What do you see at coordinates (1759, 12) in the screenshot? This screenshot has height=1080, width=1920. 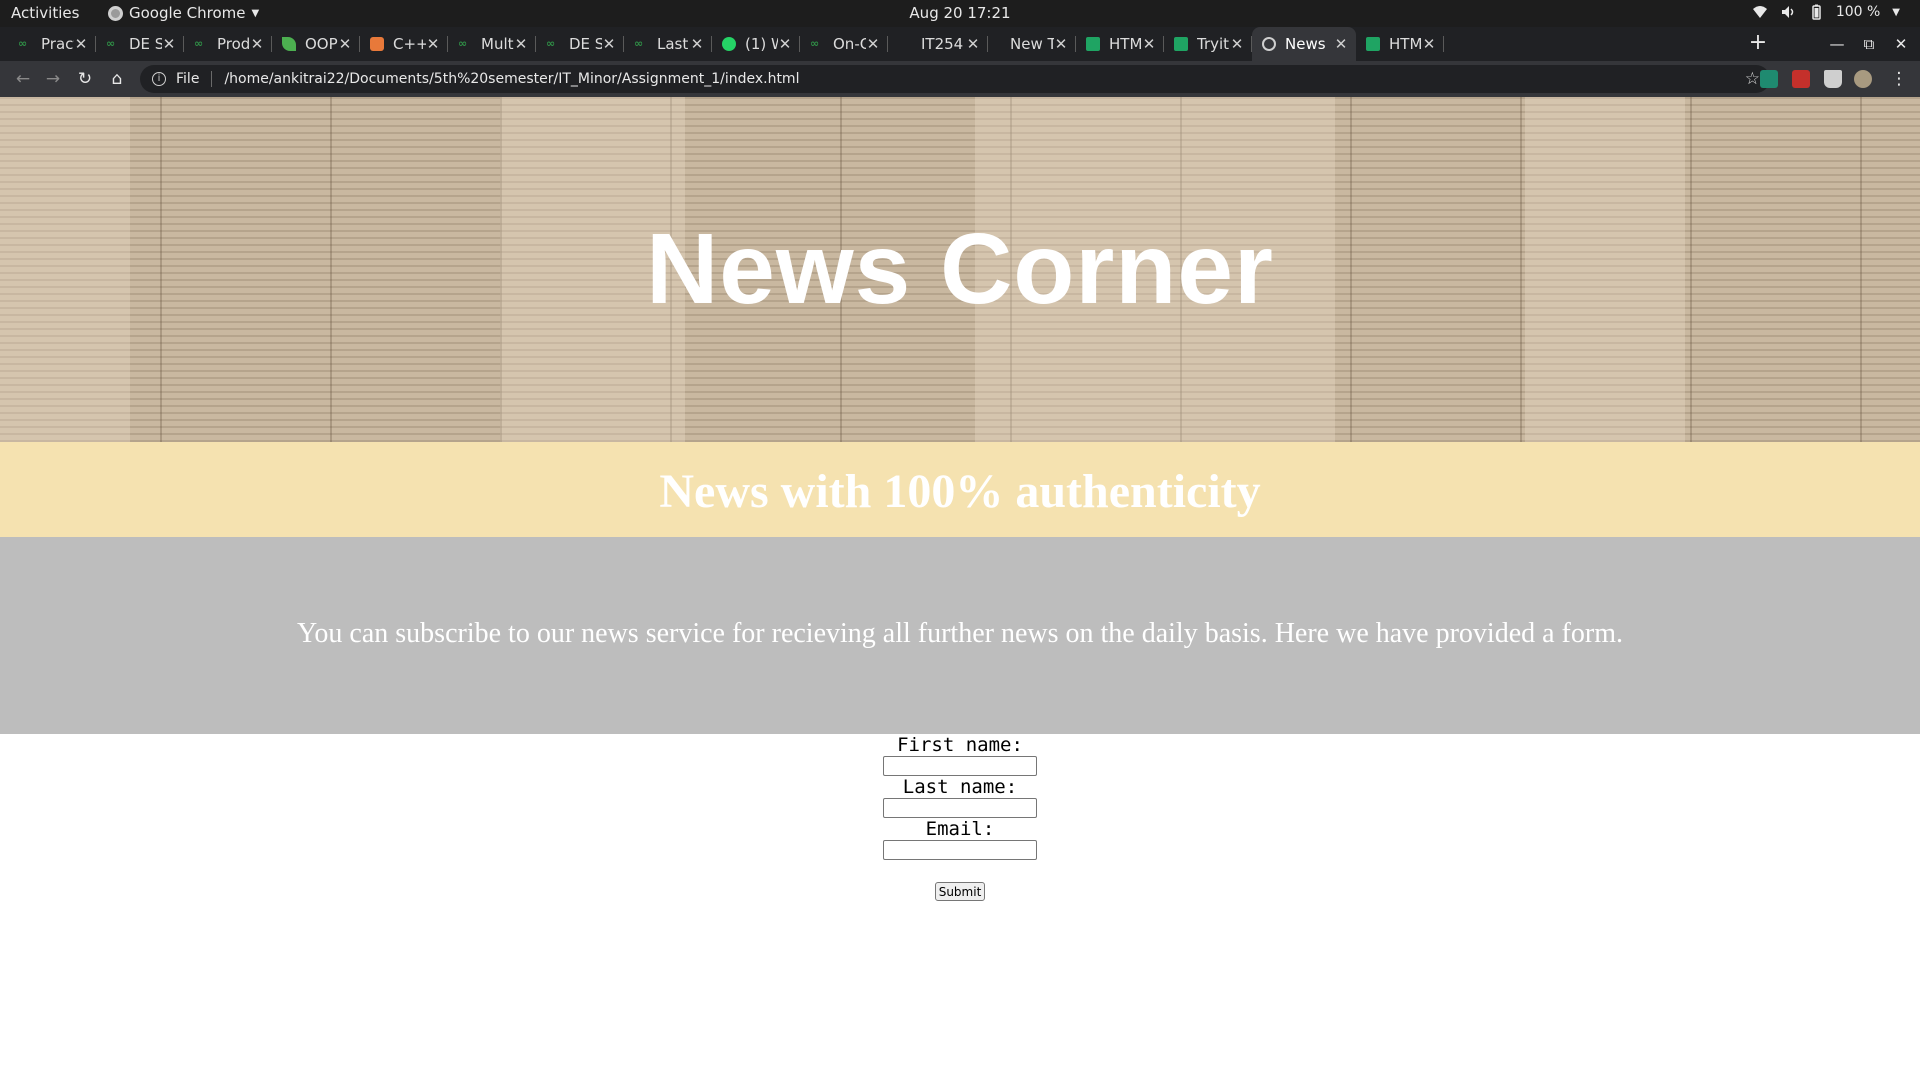 I see `wifi-icon` at bounding box center [1759, 12].